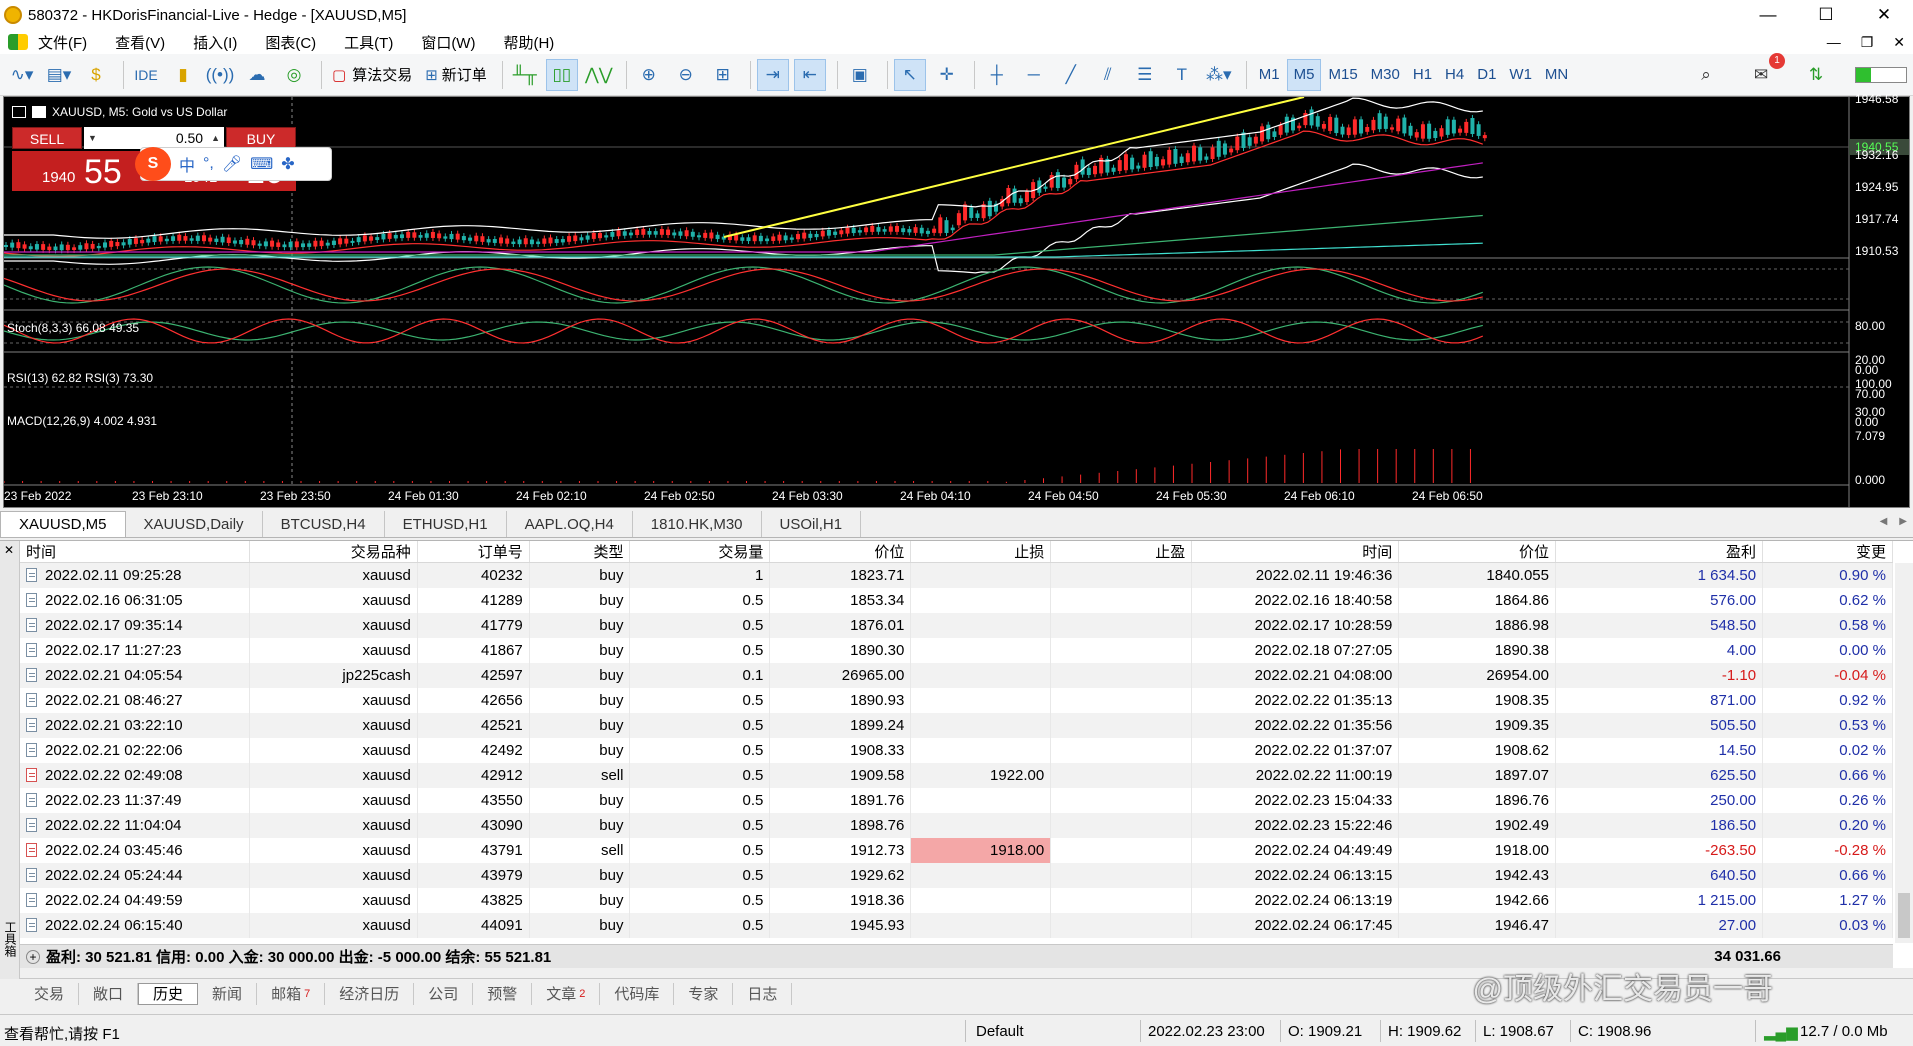  I want to click on zoom-in-icon: ⊕, so click(649, 75).